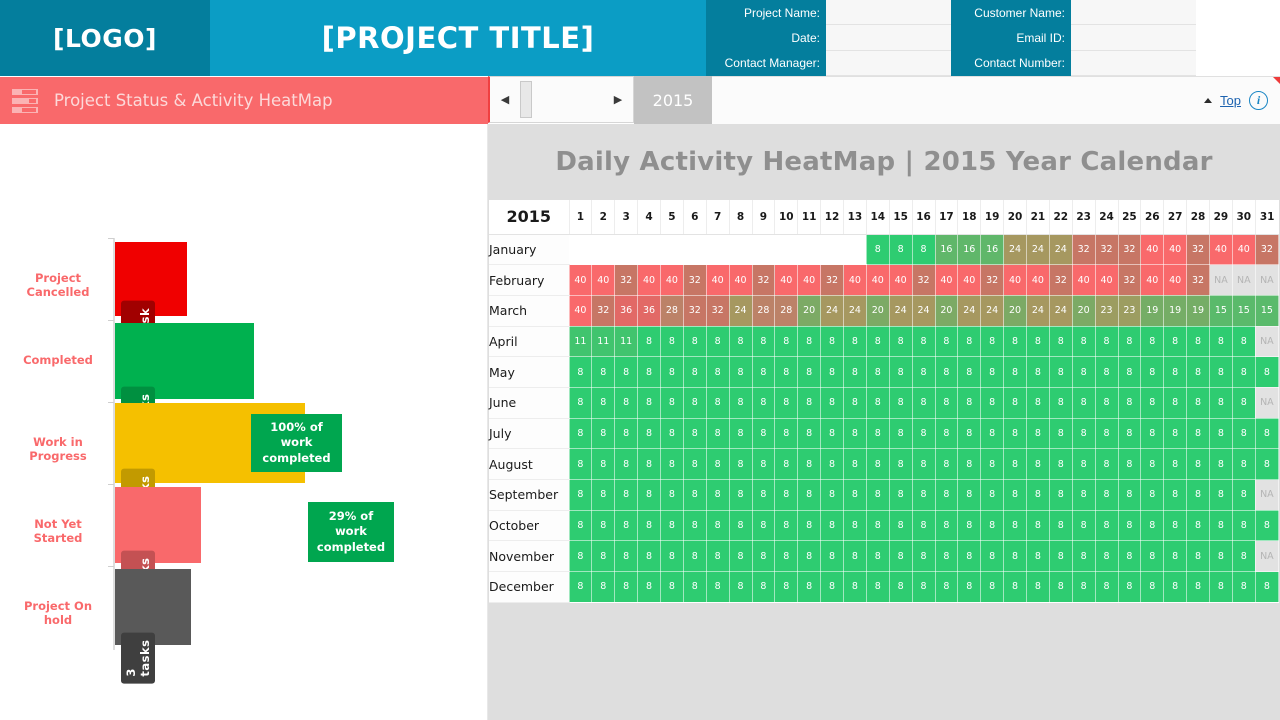  I want to click on chart-bar: 55 tasks, so click(184, 380).